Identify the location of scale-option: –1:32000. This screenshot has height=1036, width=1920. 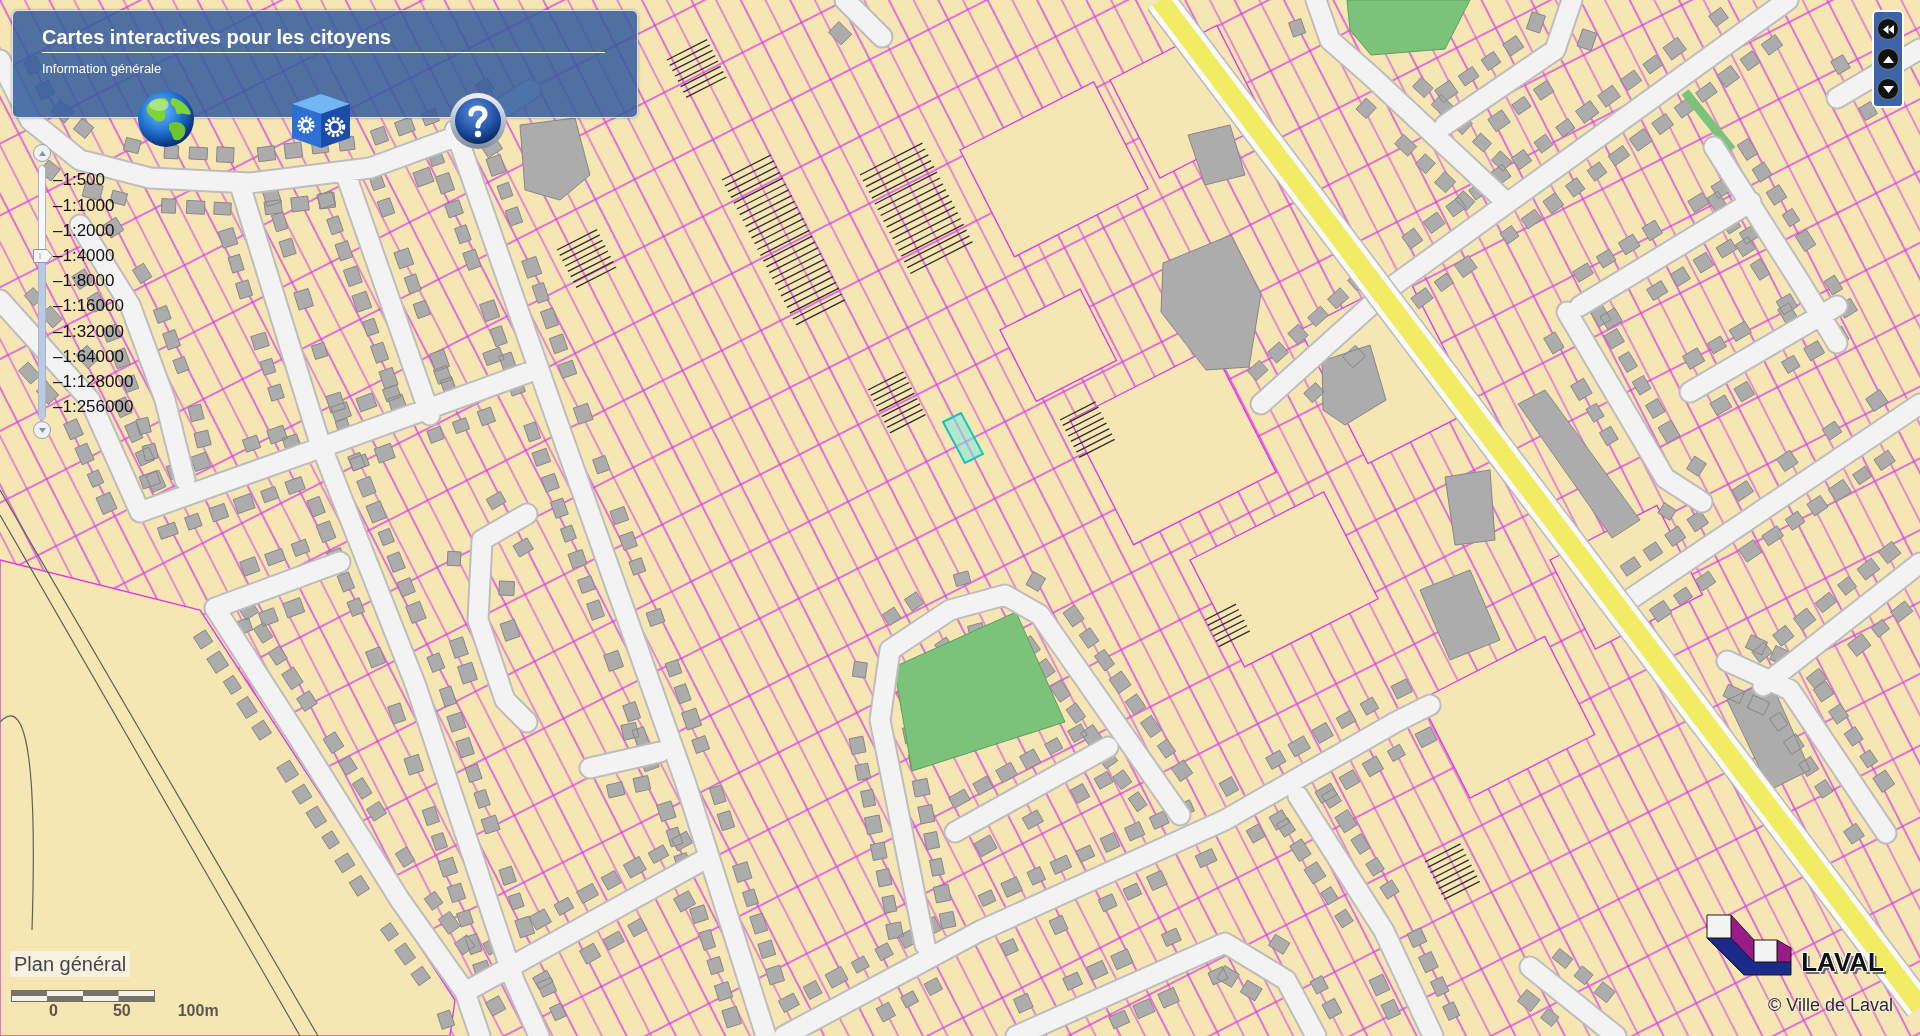
(93, 331).